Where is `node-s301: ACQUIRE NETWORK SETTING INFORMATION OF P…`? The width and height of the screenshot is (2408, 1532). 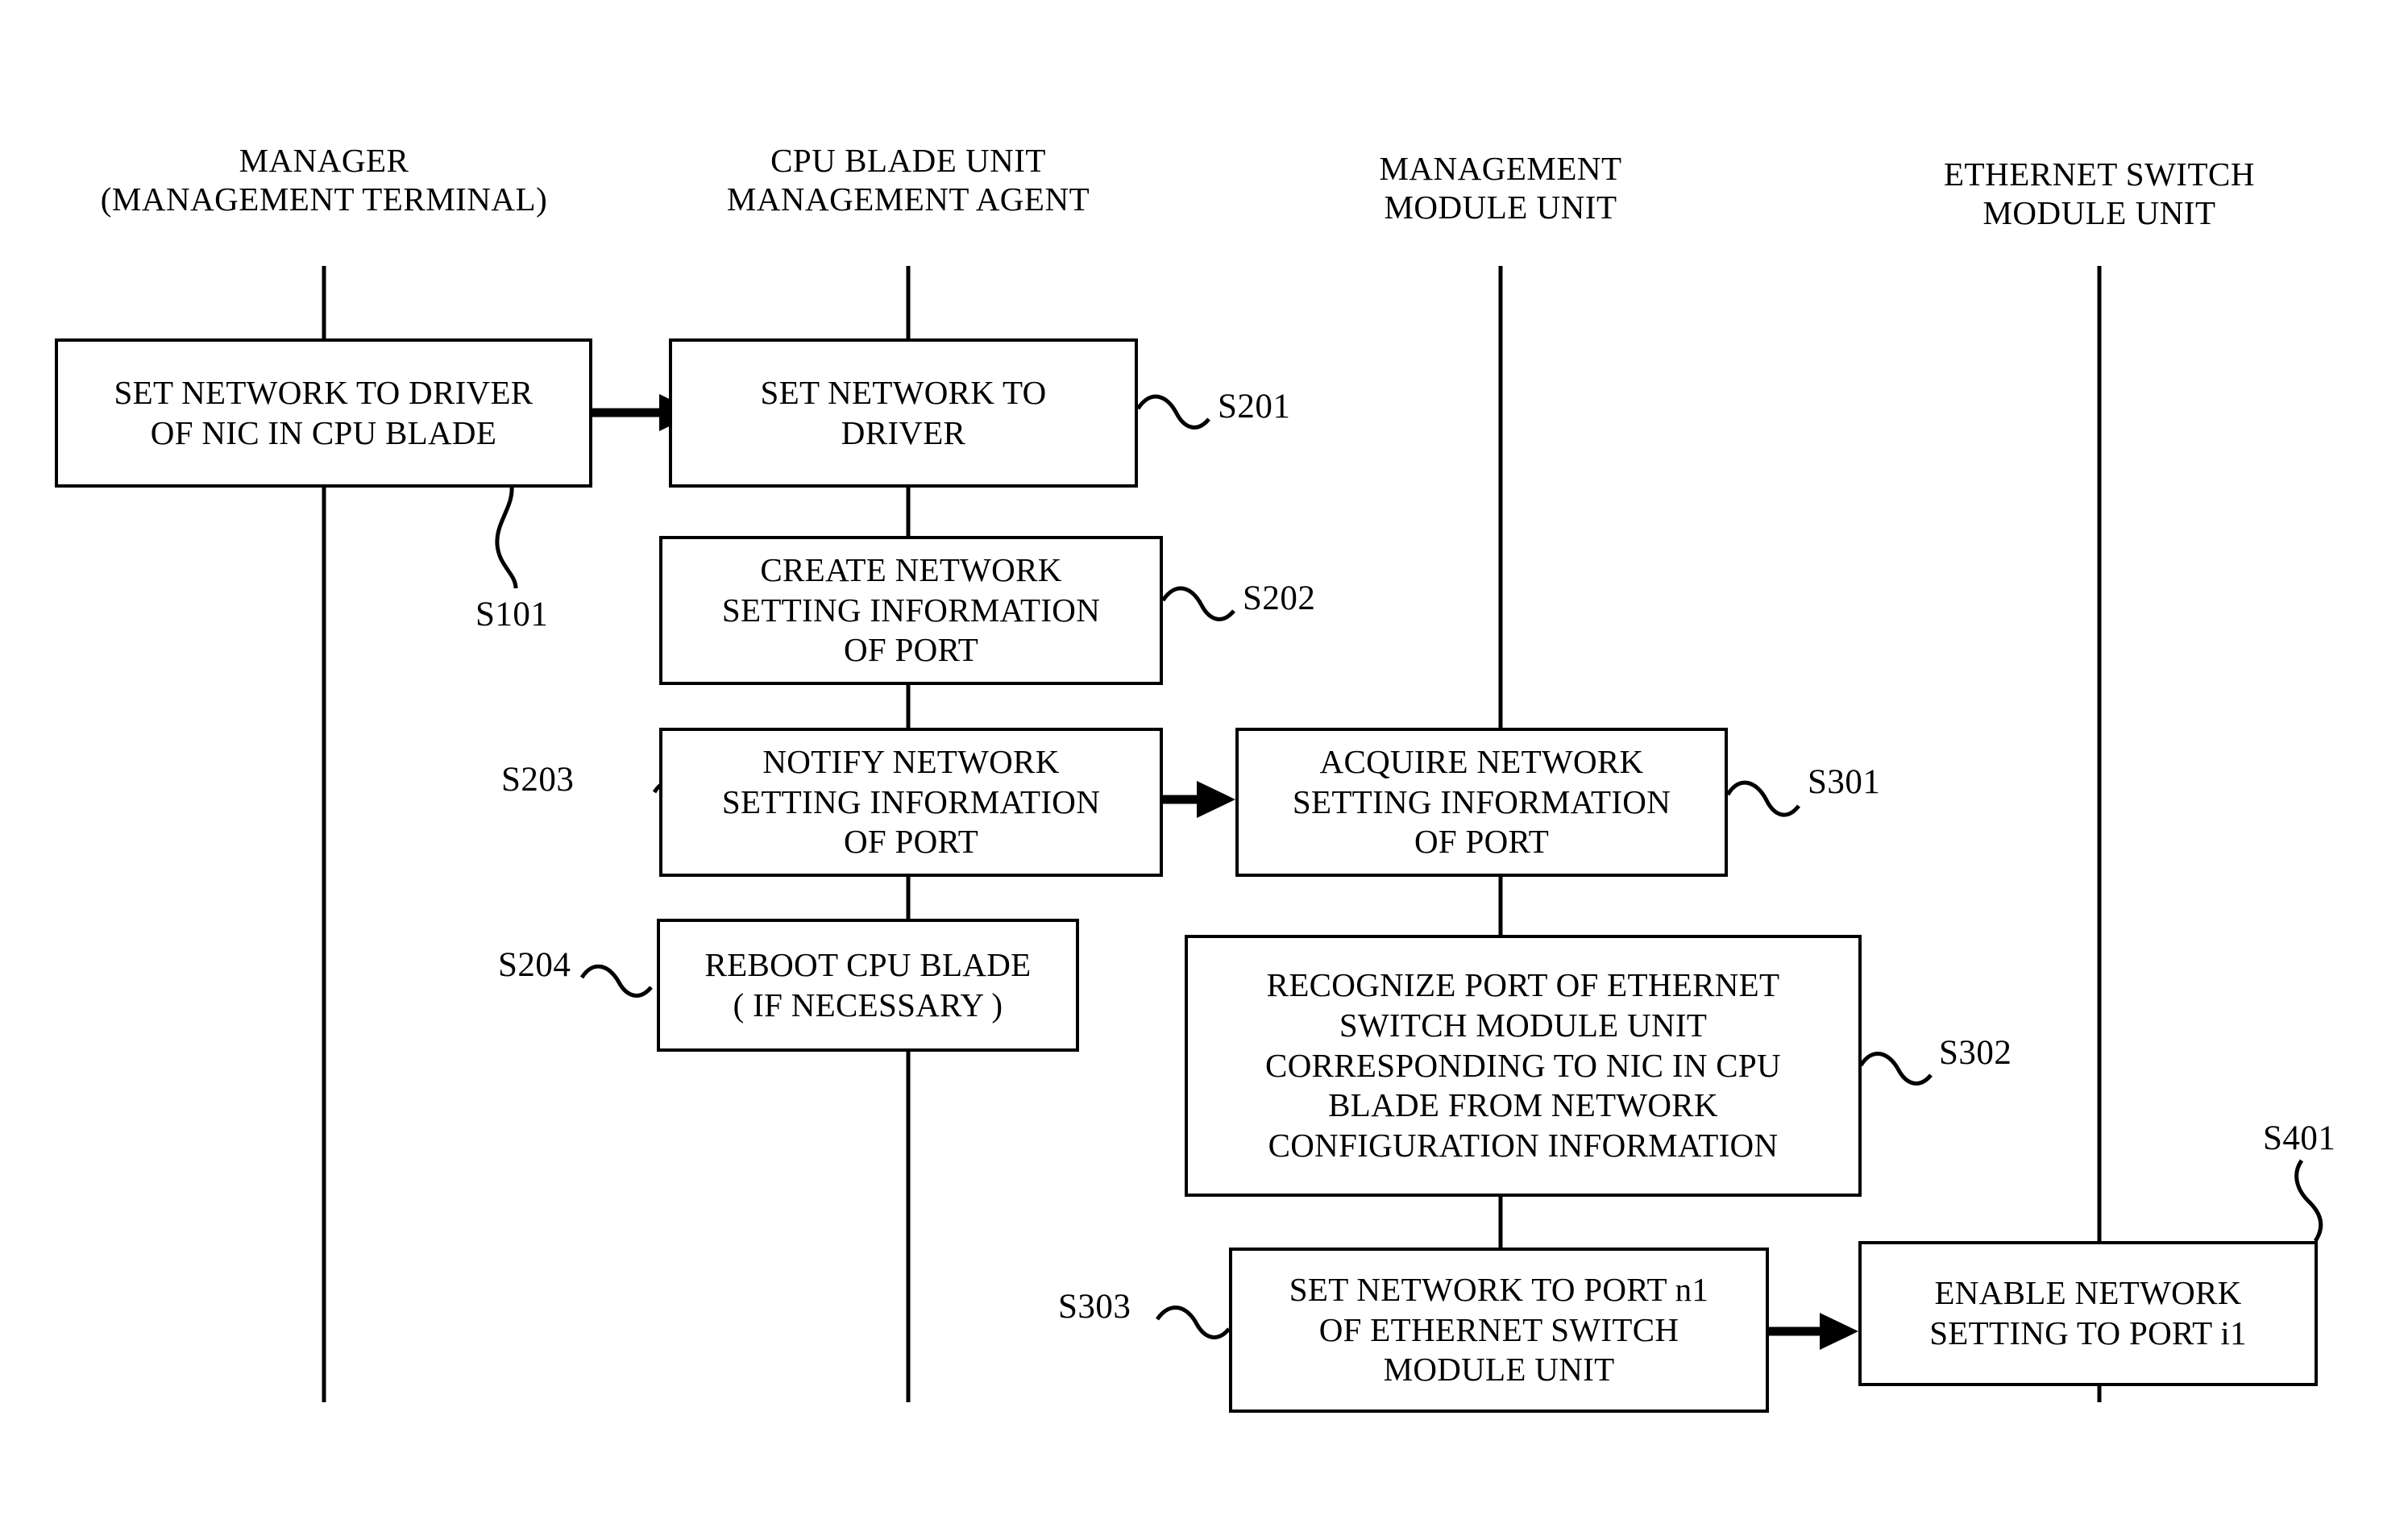 node-s301: ACQUIRE NETWORK SETTING INFORMATION OF P… is located at coordinates (1482, 802).